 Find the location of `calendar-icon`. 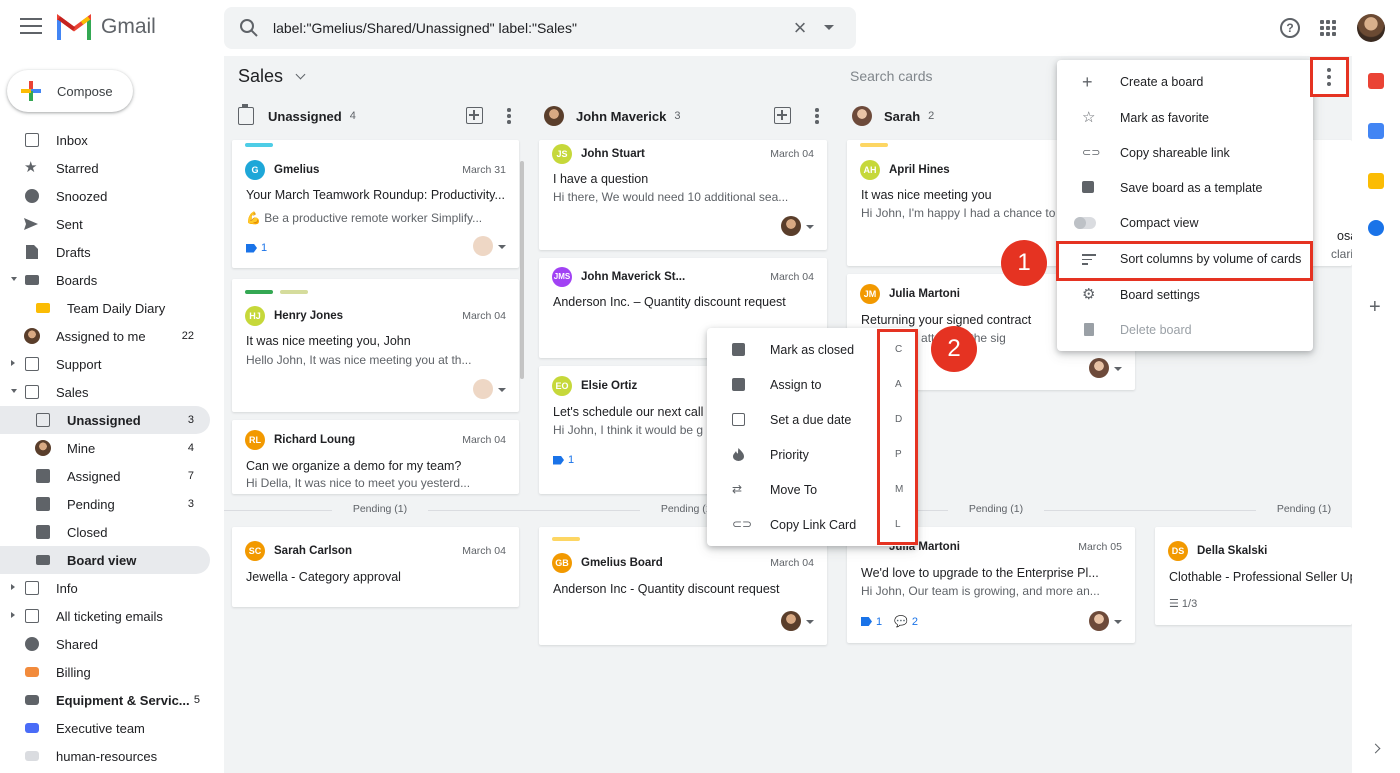

calendar-icon is located at coordinates (738, 419).